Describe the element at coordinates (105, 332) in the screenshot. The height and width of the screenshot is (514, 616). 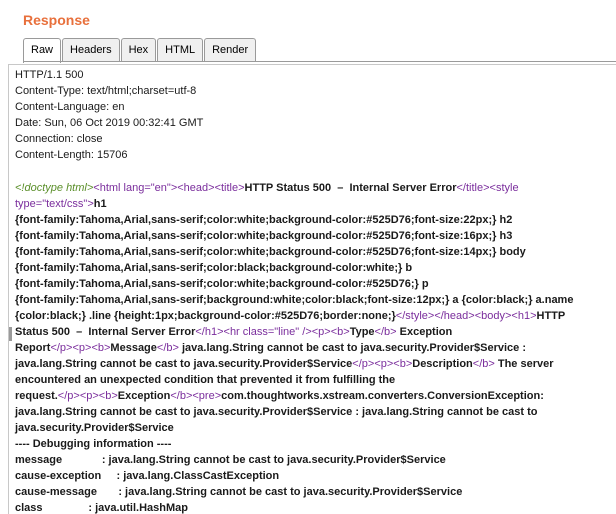
I see `body-text: Status 500 – Internal Server Error` at that location.